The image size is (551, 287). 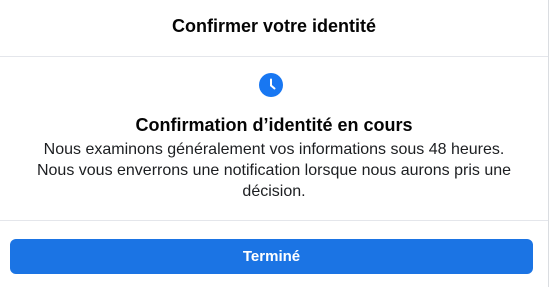 I want to click on status-description-line: décision., so click(x=274, y=191).